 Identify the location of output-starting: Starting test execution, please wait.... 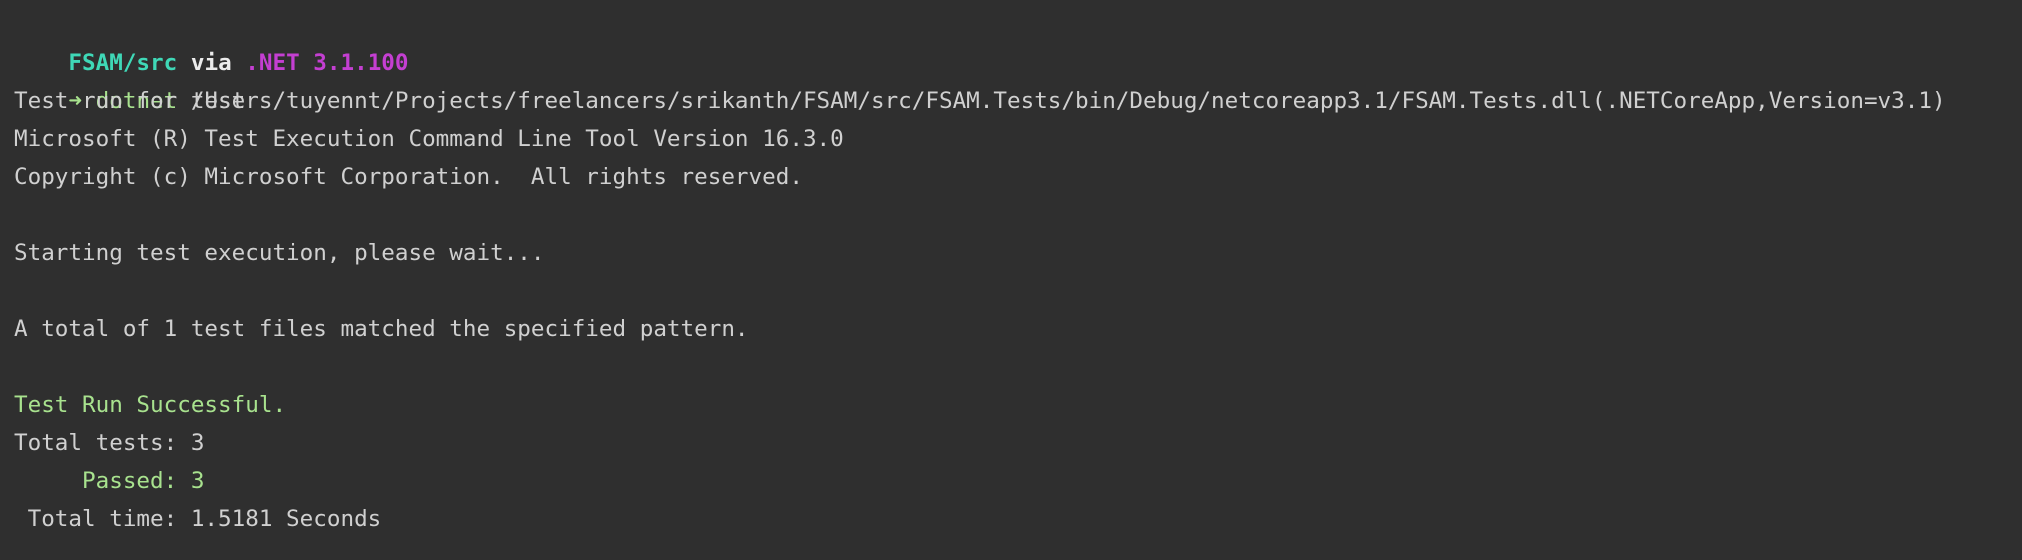
(279, 253).